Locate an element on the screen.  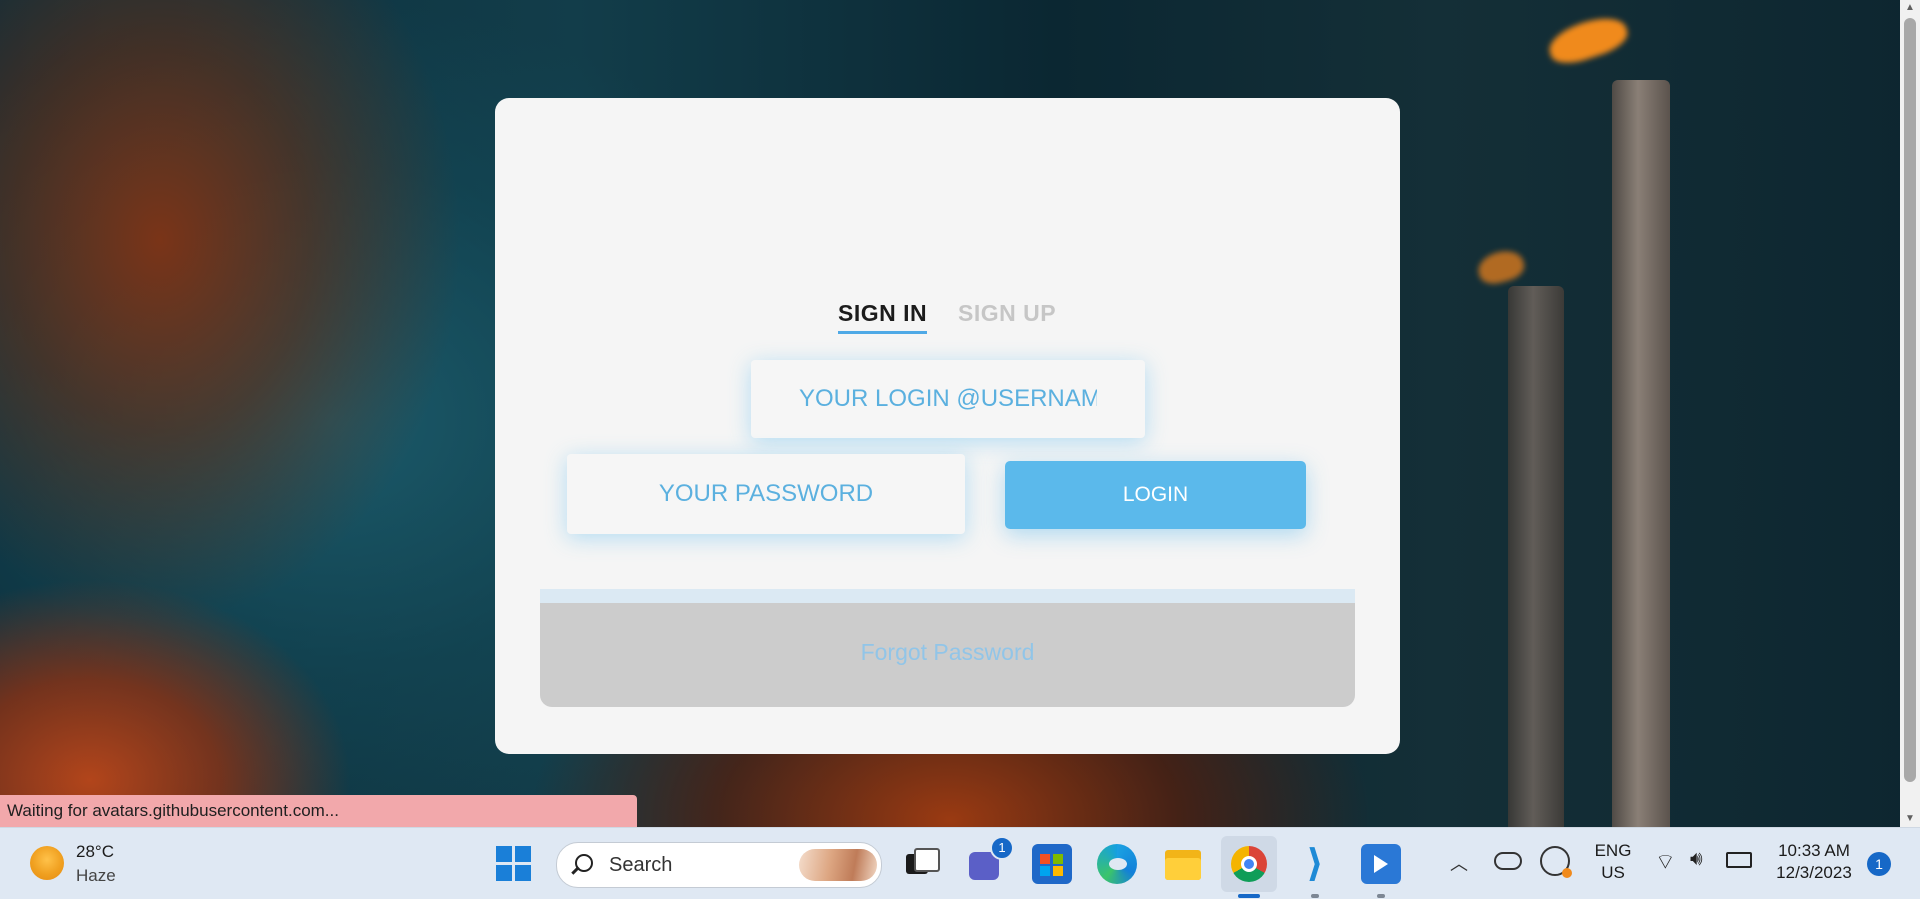
tab-sign-up: SIGN UP is located at coordinates (1007, 315).